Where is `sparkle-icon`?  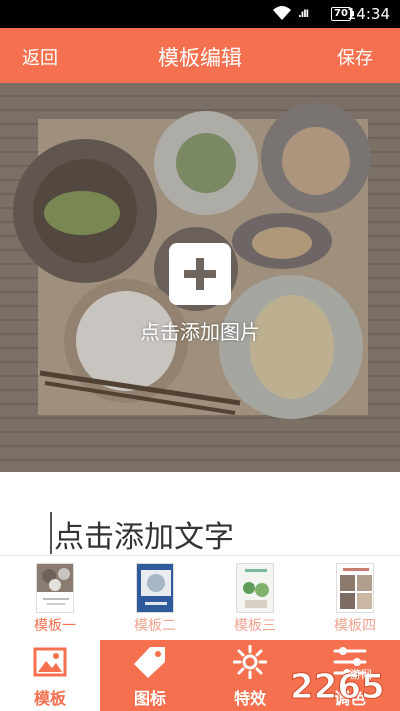
sparkle-icon is located at coordinates (250, 662).